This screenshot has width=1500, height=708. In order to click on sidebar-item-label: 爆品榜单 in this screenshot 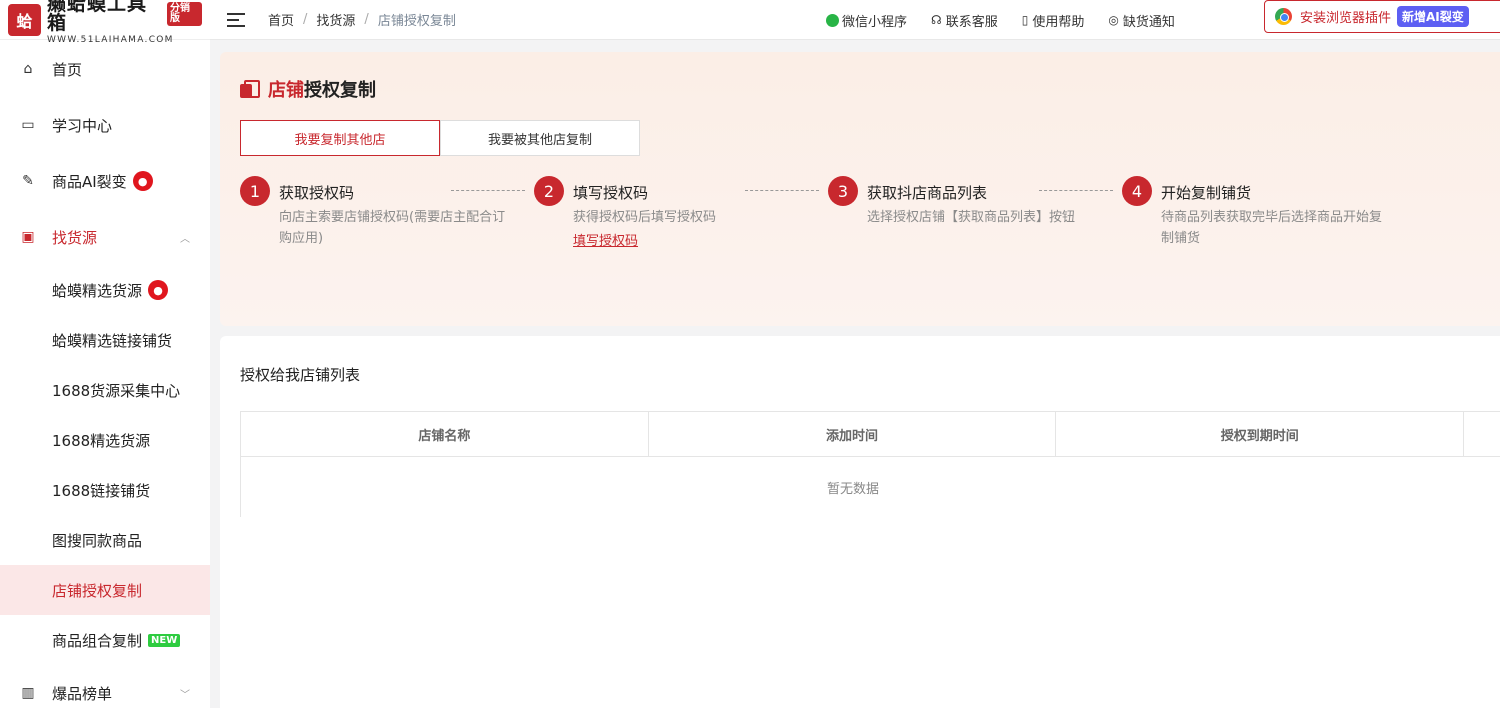, I will do `click(82, 693)`.